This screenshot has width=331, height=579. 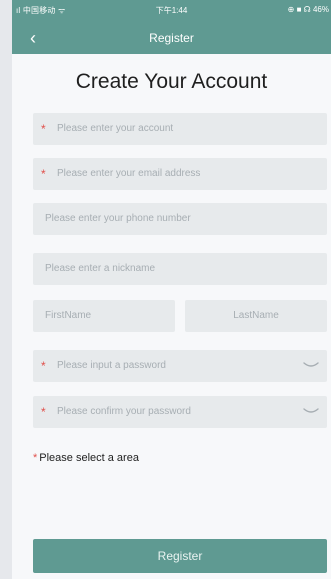 What do you see at coordinates (89, 458) in the screenshot?
I see `area-label: Please select a area` at bounding box center [89, 458].